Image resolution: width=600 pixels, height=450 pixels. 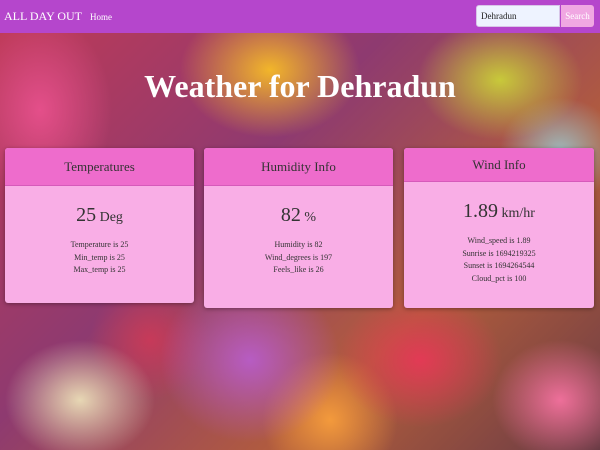 I want to click on min-temp-line: Min_temp is 25, so click(x=99, y=257).